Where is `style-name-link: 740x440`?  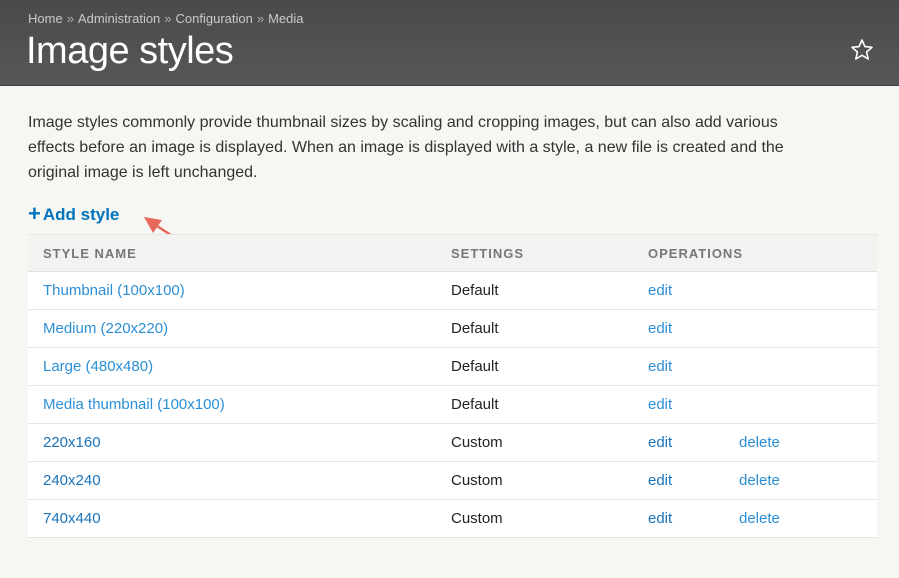 style-name-link: 740x440 is located at coordinates (72, 518).